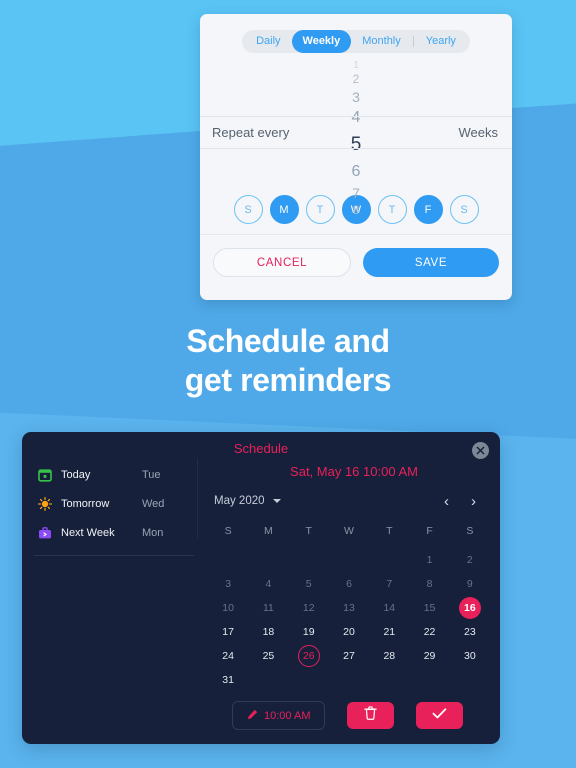  What do you see at coordinates (321, 41) in the screenshot?
I see `tab-weekly: Weekly` at bounding box center [321, 41].